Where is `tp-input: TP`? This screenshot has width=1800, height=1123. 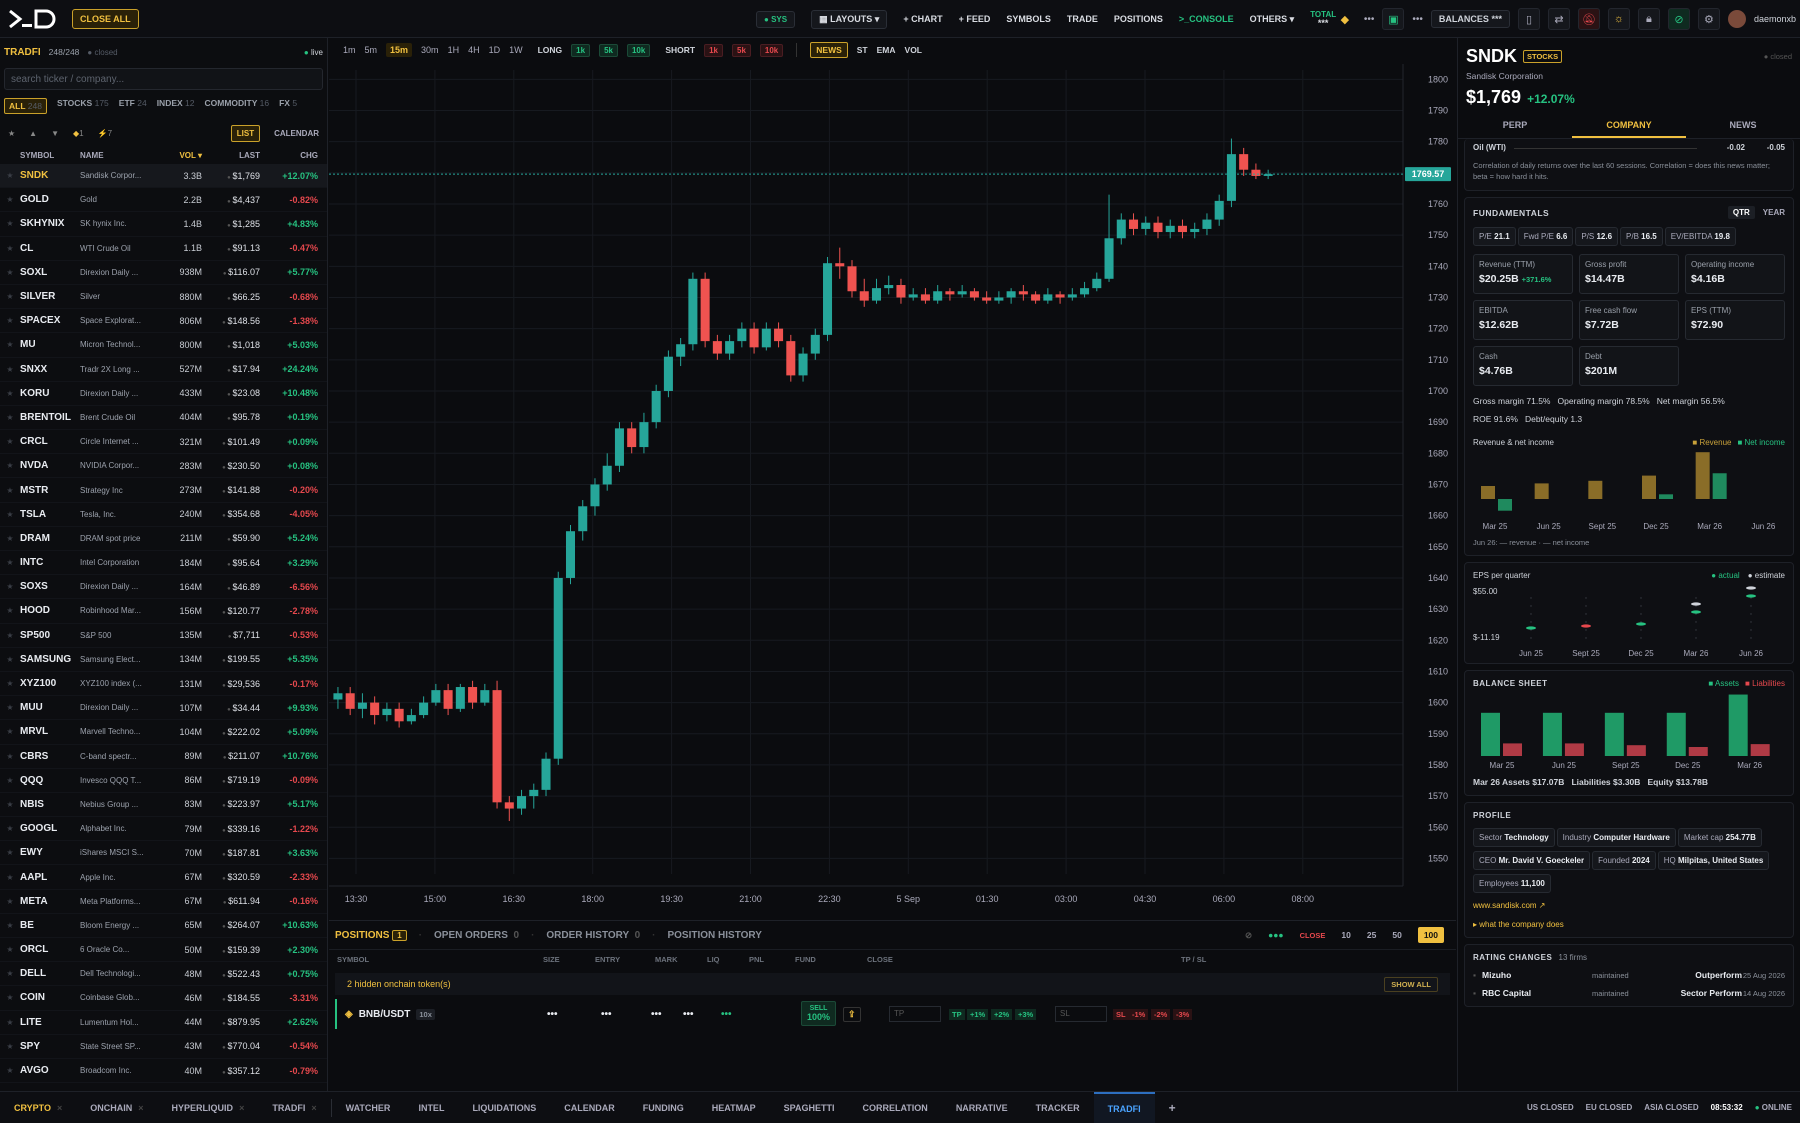
tp-input: TP is located at coordinates (915, 1014).